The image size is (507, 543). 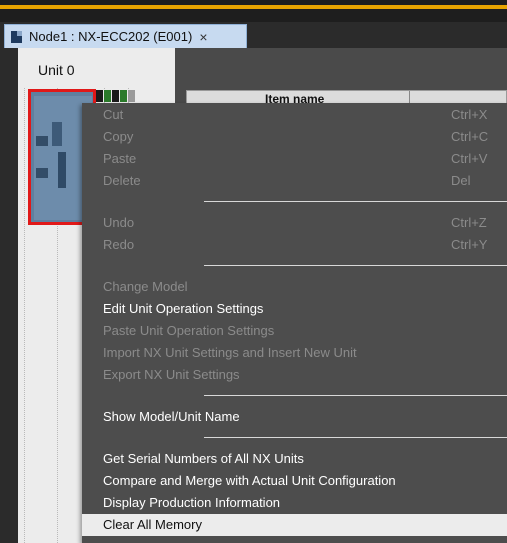 I want to click on menu-item-delete: Delete Del, so click(x=294, y=181).